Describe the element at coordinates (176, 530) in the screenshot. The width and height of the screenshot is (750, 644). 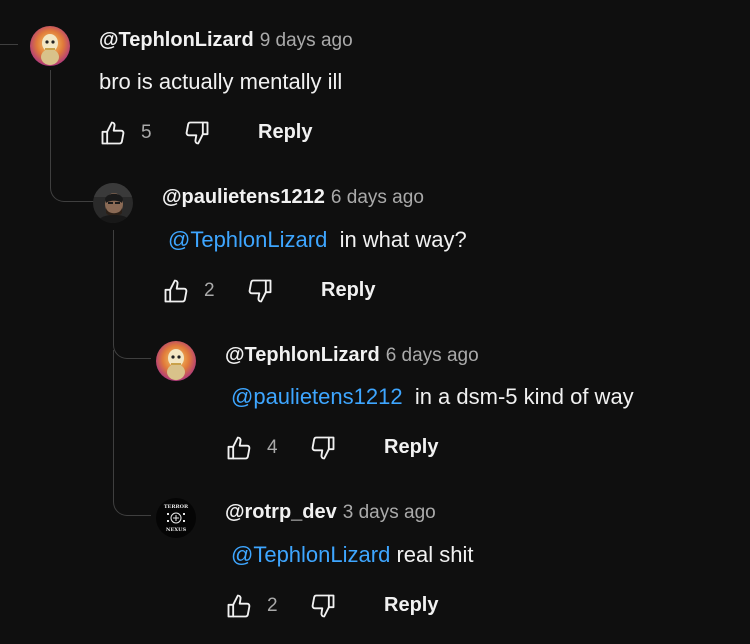
I see `avatar-logo-bottom-text: NEXUS` at that location.